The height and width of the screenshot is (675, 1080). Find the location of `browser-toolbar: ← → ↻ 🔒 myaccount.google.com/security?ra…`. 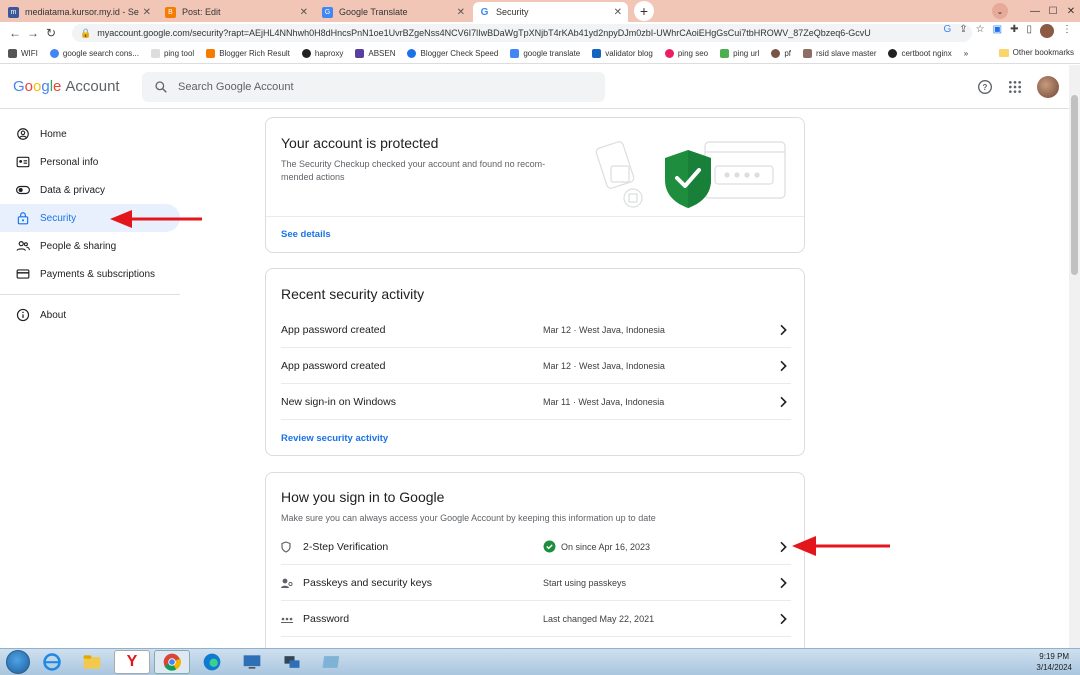

browser-toolbar: ← → ↻ 🔒 myaccount.google.com/security?ra… is located at coordinates (540, 33).